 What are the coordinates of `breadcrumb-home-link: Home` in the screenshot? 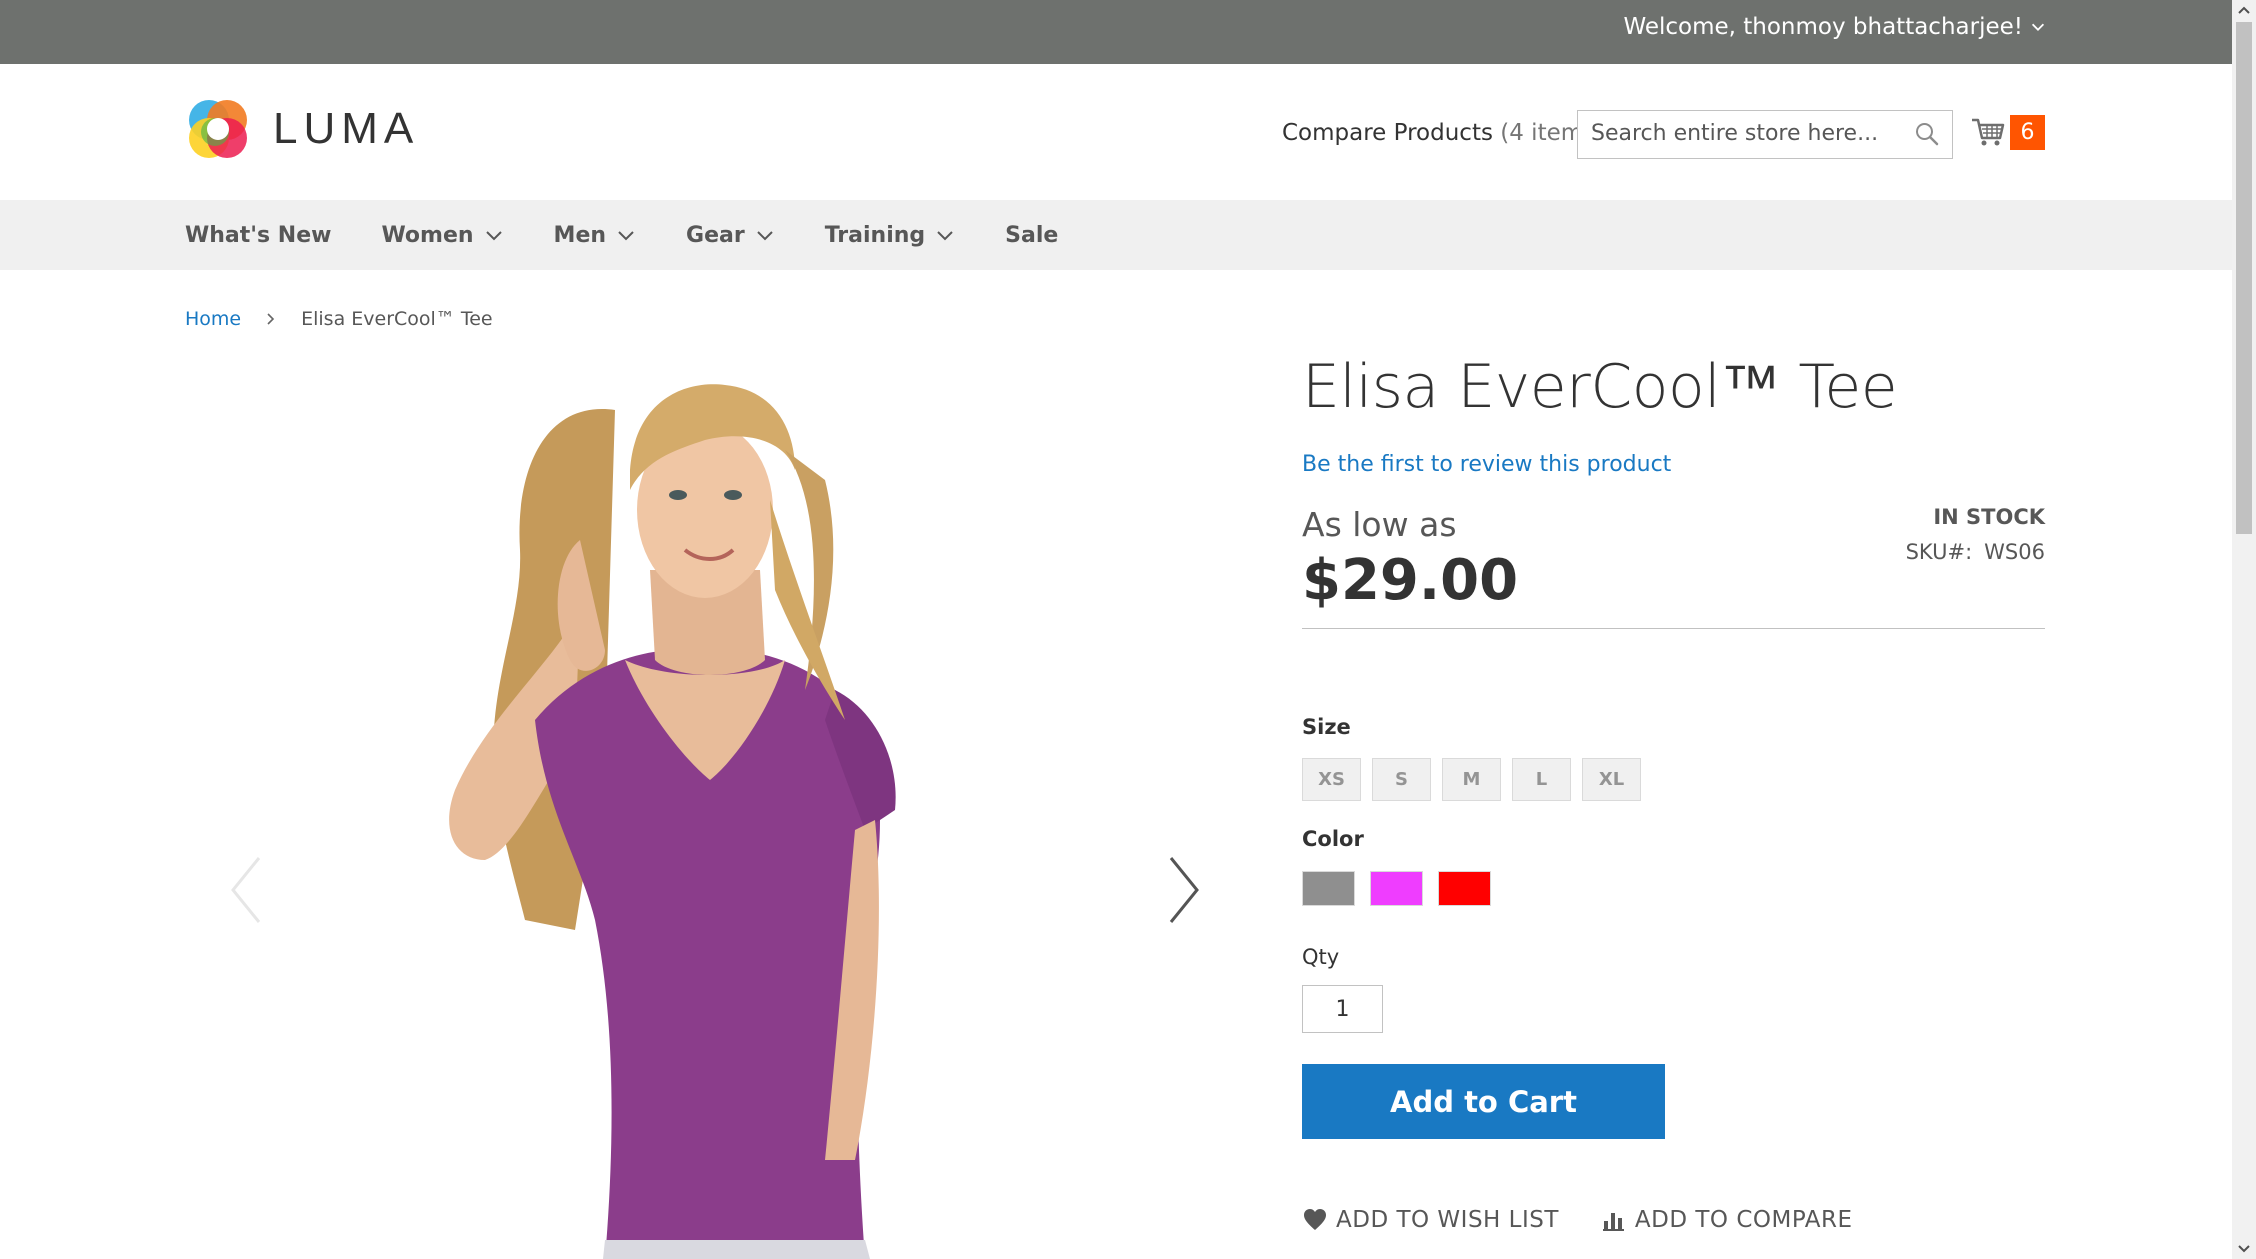 It's located at (213, 319).